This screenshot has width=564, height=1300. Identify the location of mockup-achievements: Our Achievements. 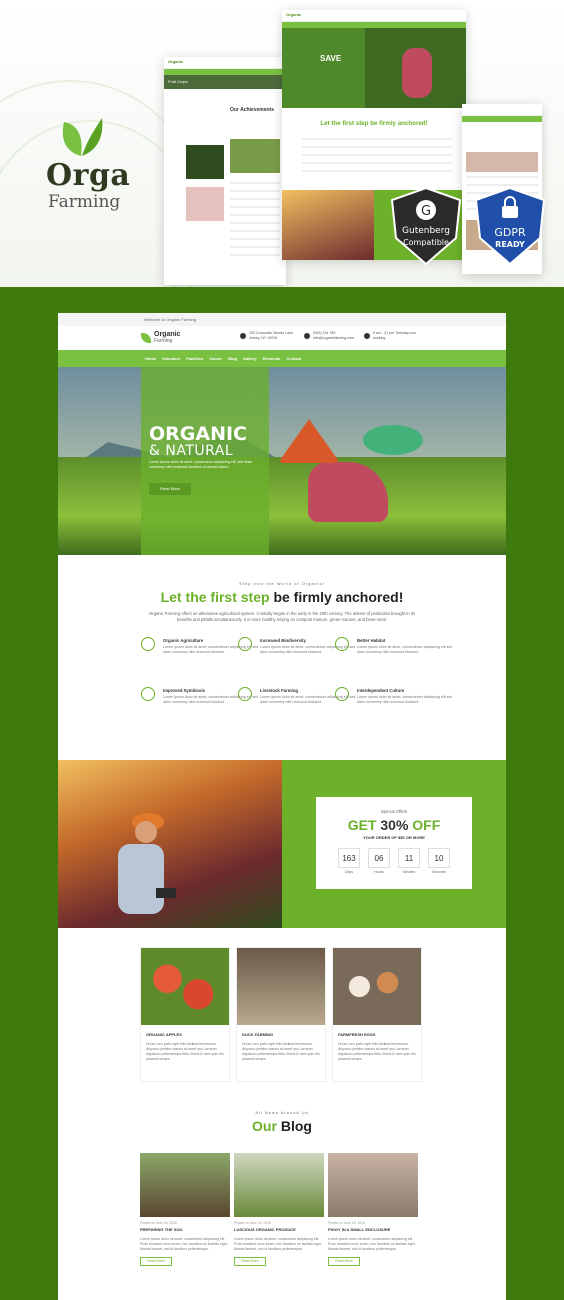
(252, 110).